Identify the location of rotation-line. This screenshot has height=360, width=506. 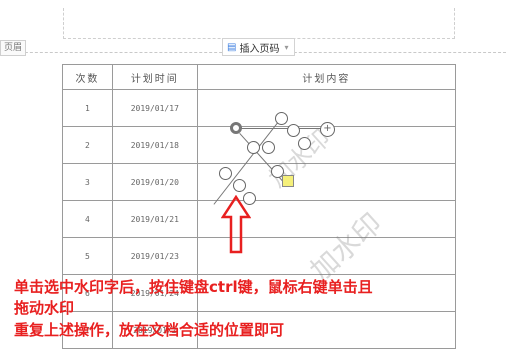
(282, 128).